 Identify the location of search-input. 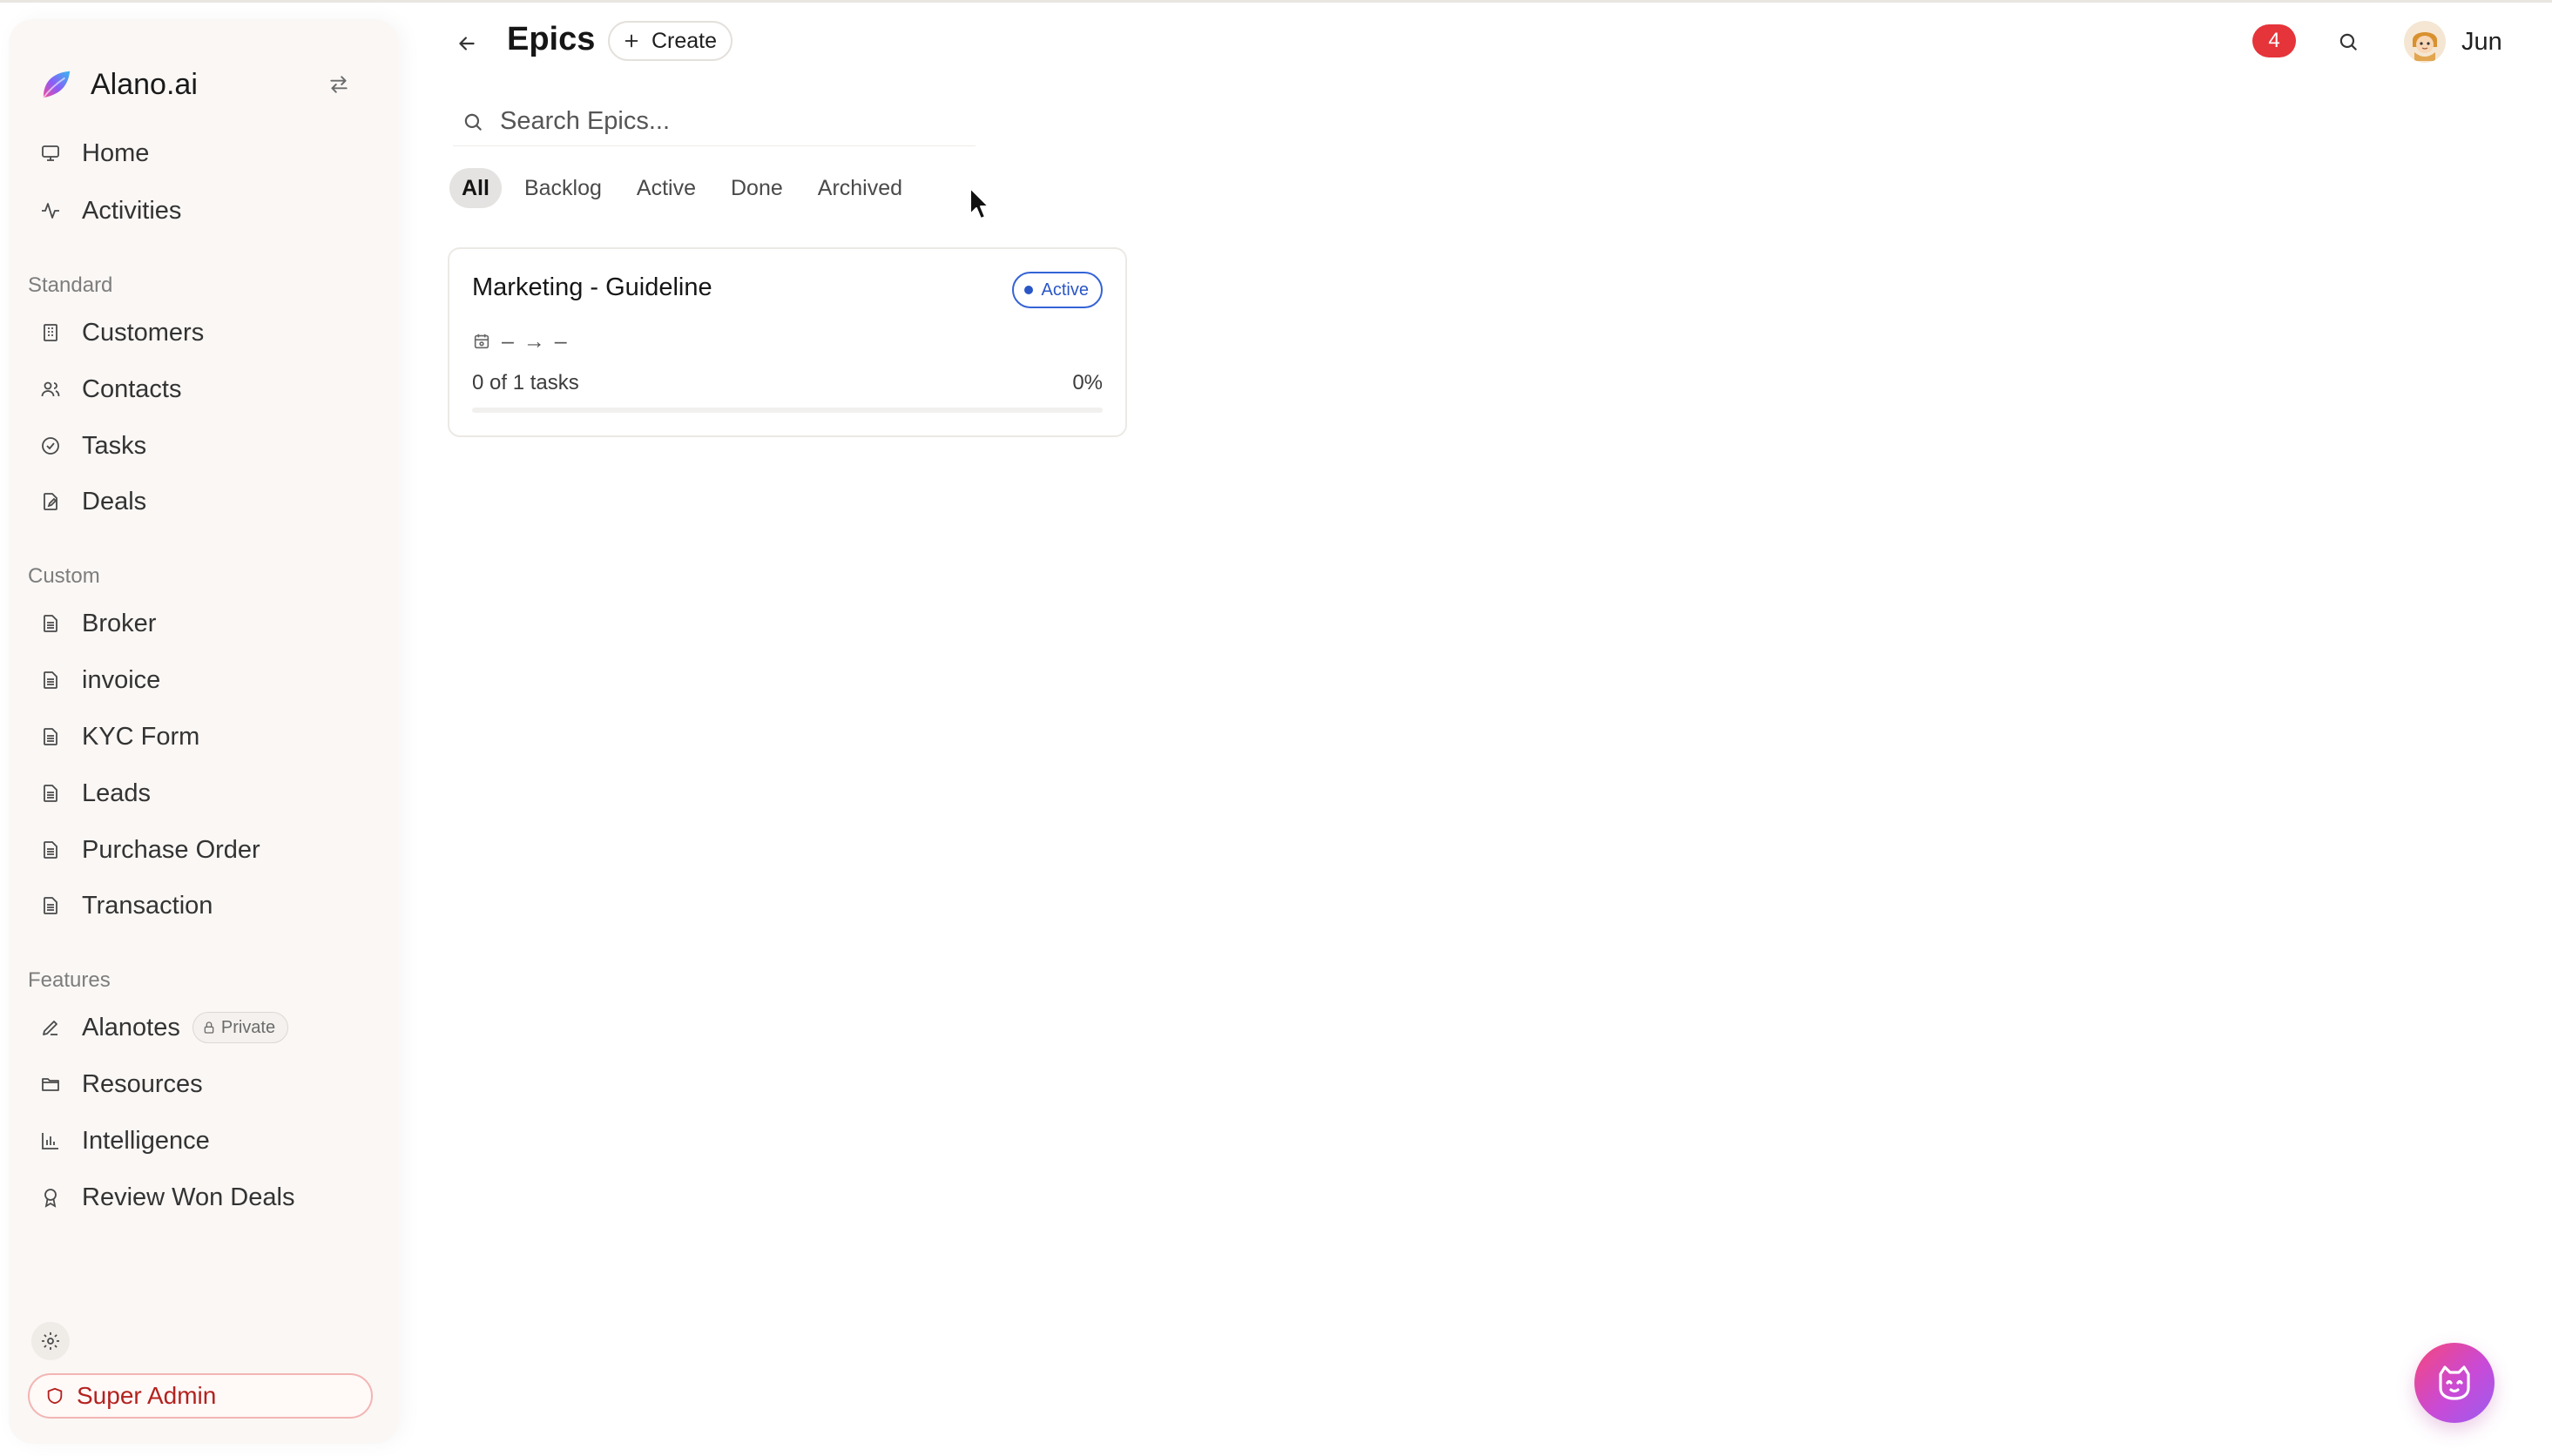
(726, 121).